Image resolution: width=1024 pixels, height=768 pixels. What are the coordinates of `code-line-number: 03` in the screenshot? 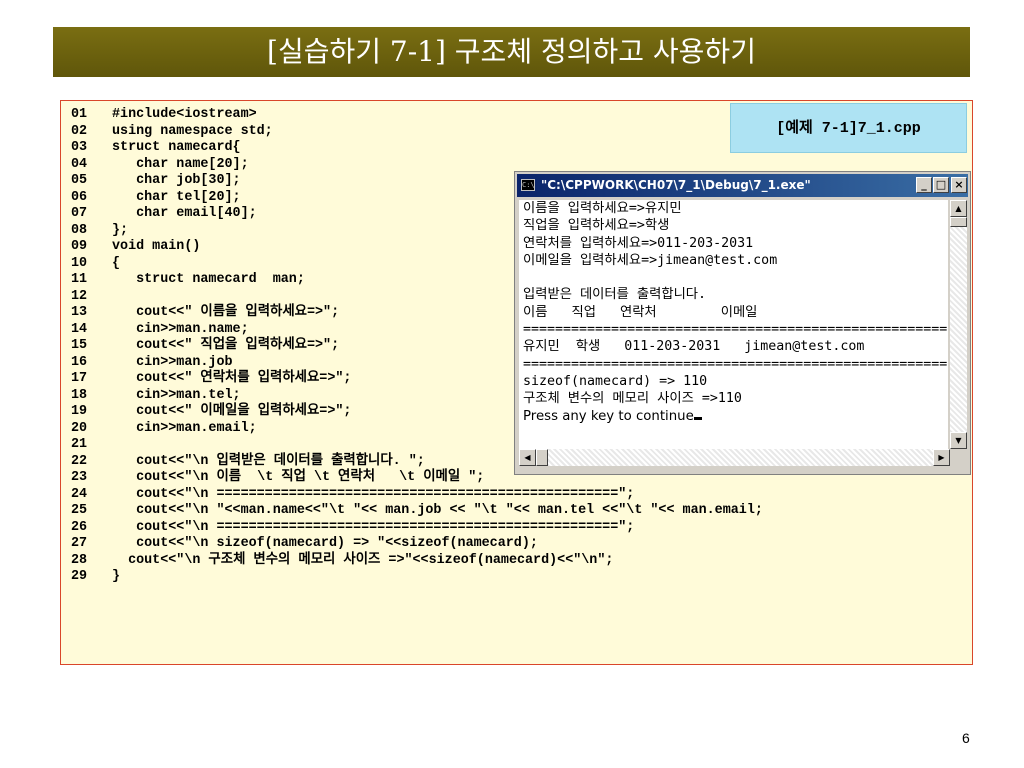 It's located at (79, 147).